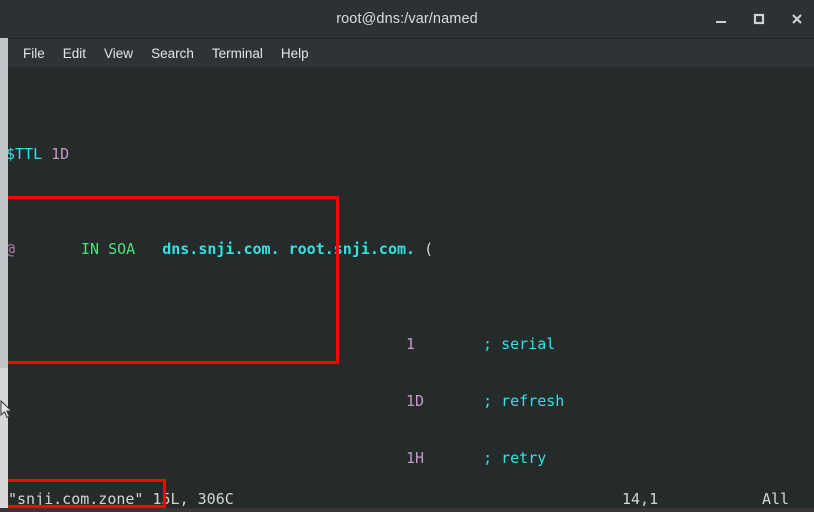 Image resolution: width=814 pixels, height=512 pixels. Describe the element at coordinates (221, 249) in the screenshot. I see `soa-mname: dns.snji.com.` at that location.